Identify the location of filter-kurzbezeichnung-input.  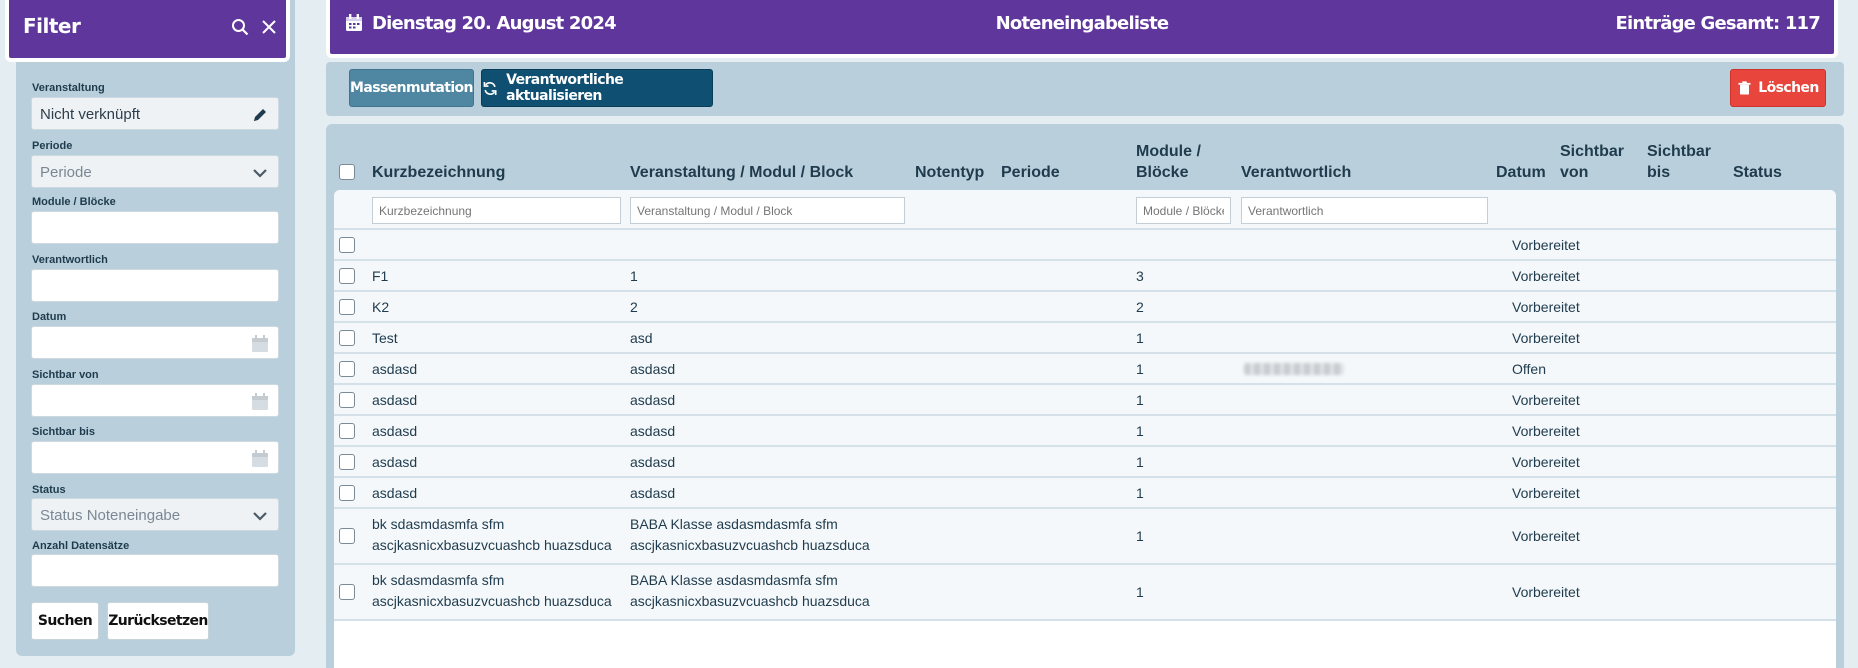
(496, 210).